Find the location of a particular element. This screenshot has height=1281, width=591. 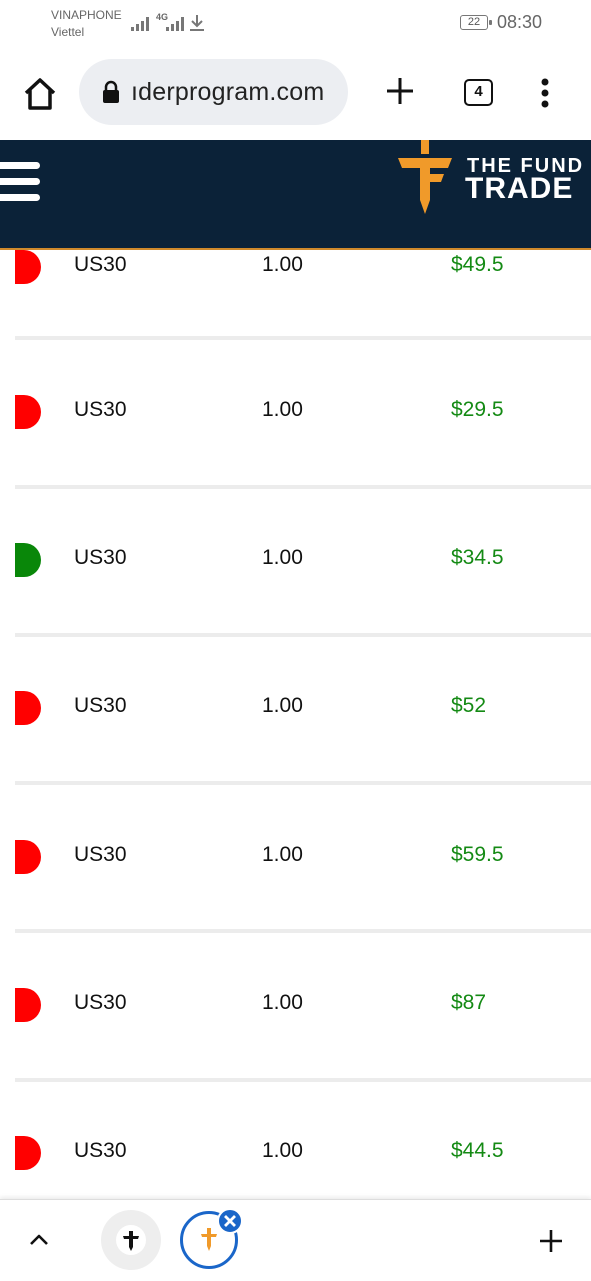

trade-row: US30 1.00 $44.5 is located at coordinates (295, 1167).